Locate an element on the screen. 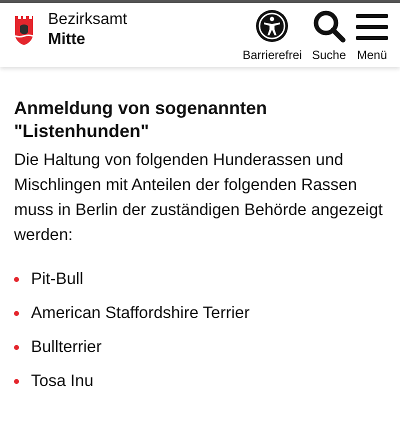  coat-of-arms-icon is located at coordinates (24, 30).